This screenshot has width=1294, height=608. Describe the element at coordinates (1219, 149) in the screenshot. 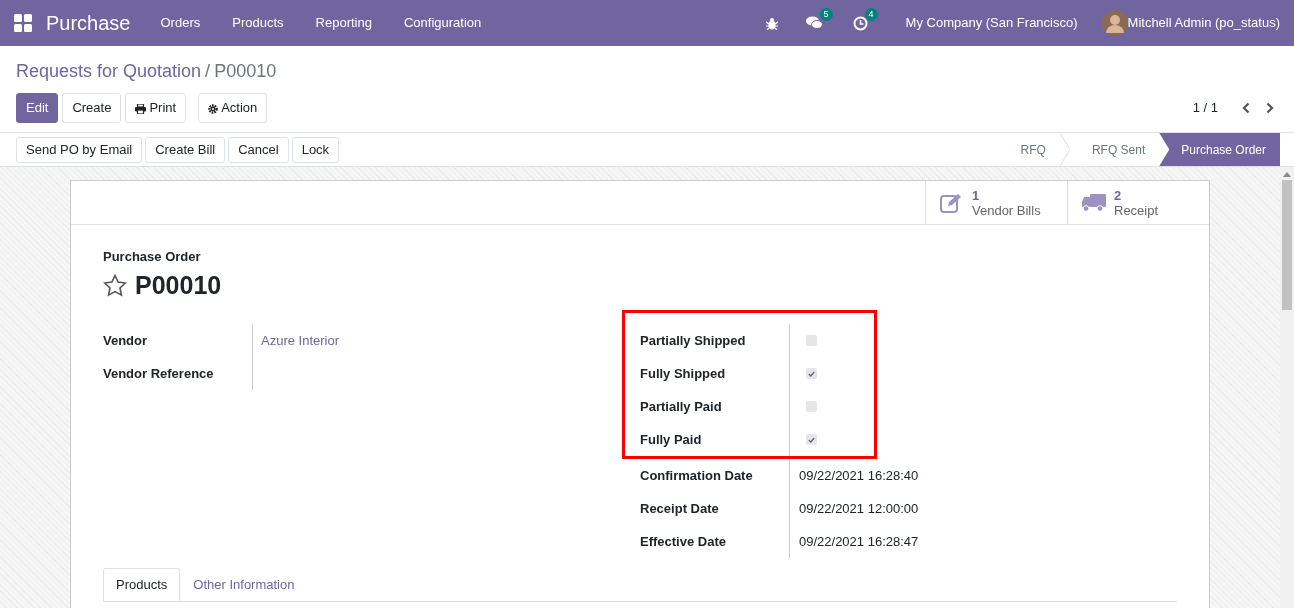

I see `status-stage: Purchase Order` at that location.